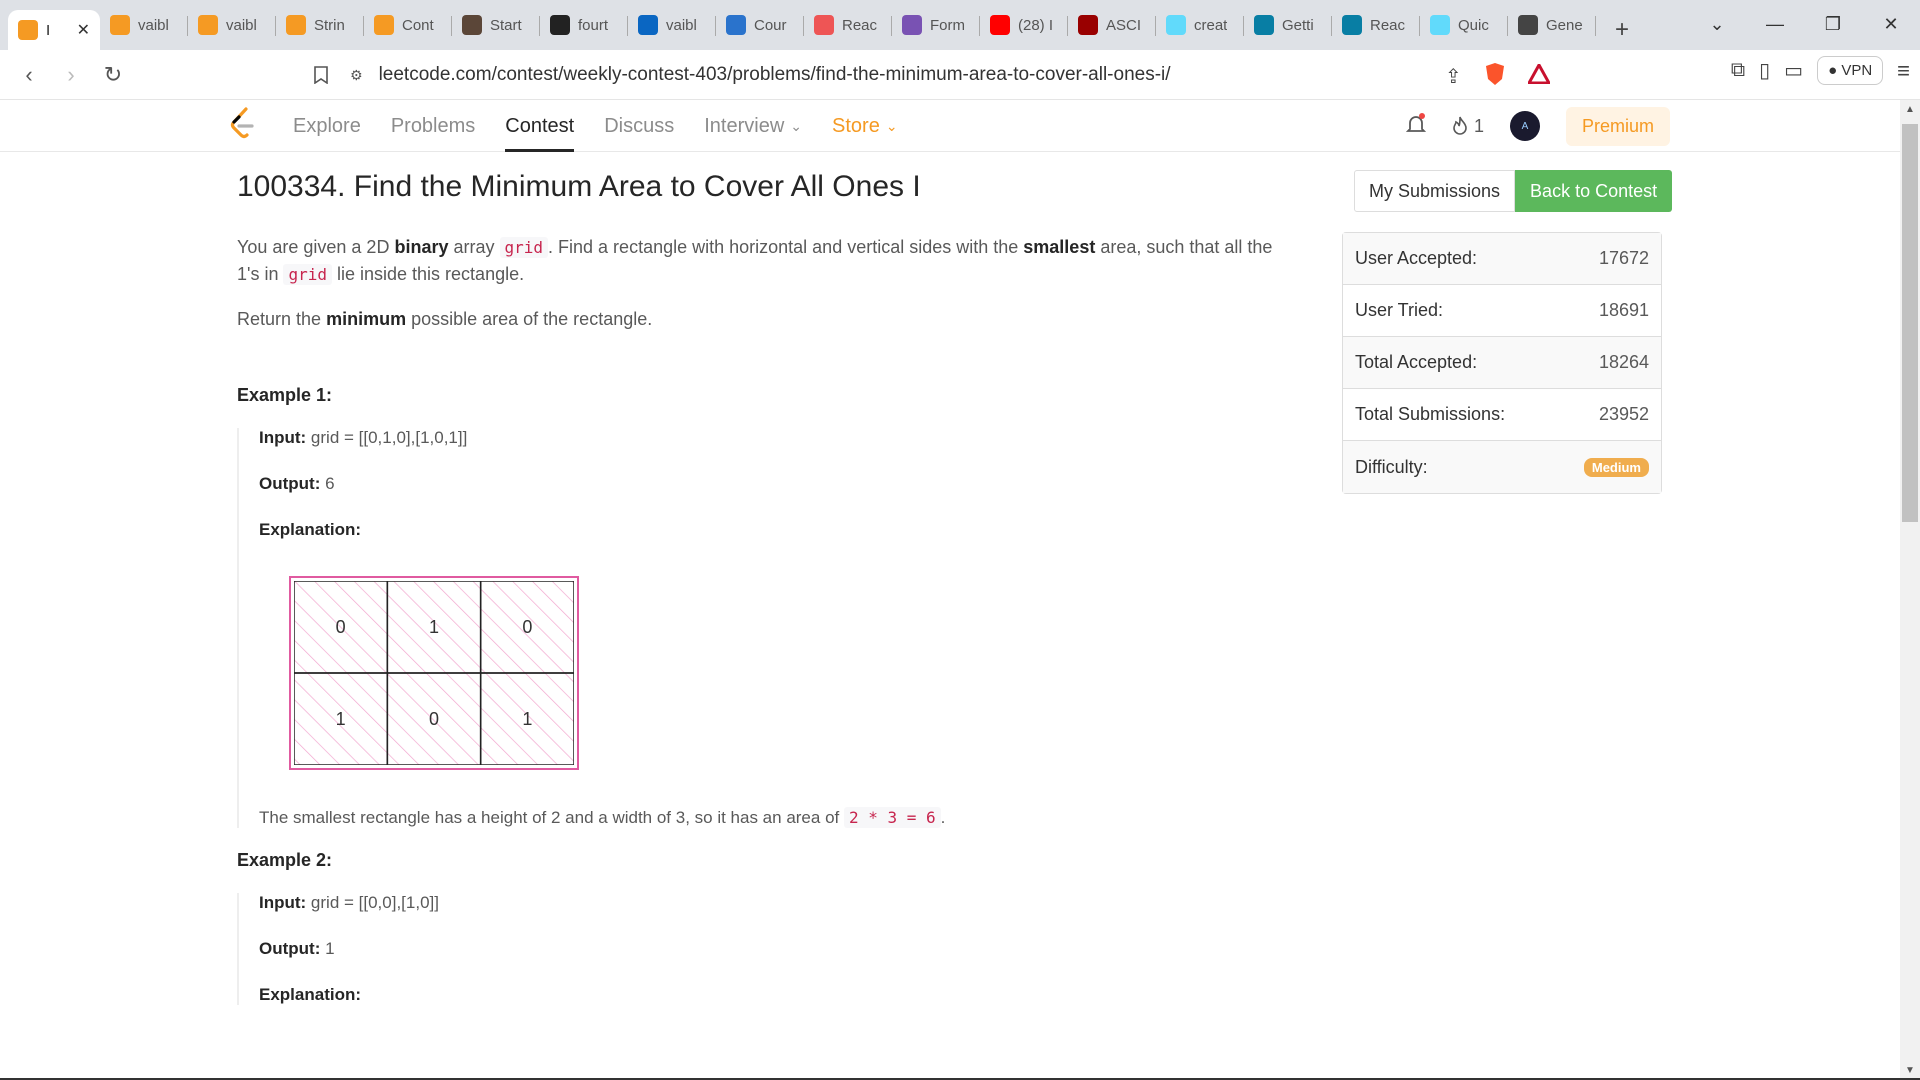 The width and height of the screenshot is (1920, 1080). I want to click on stat-label: User Tried:, so click(1399, 310).